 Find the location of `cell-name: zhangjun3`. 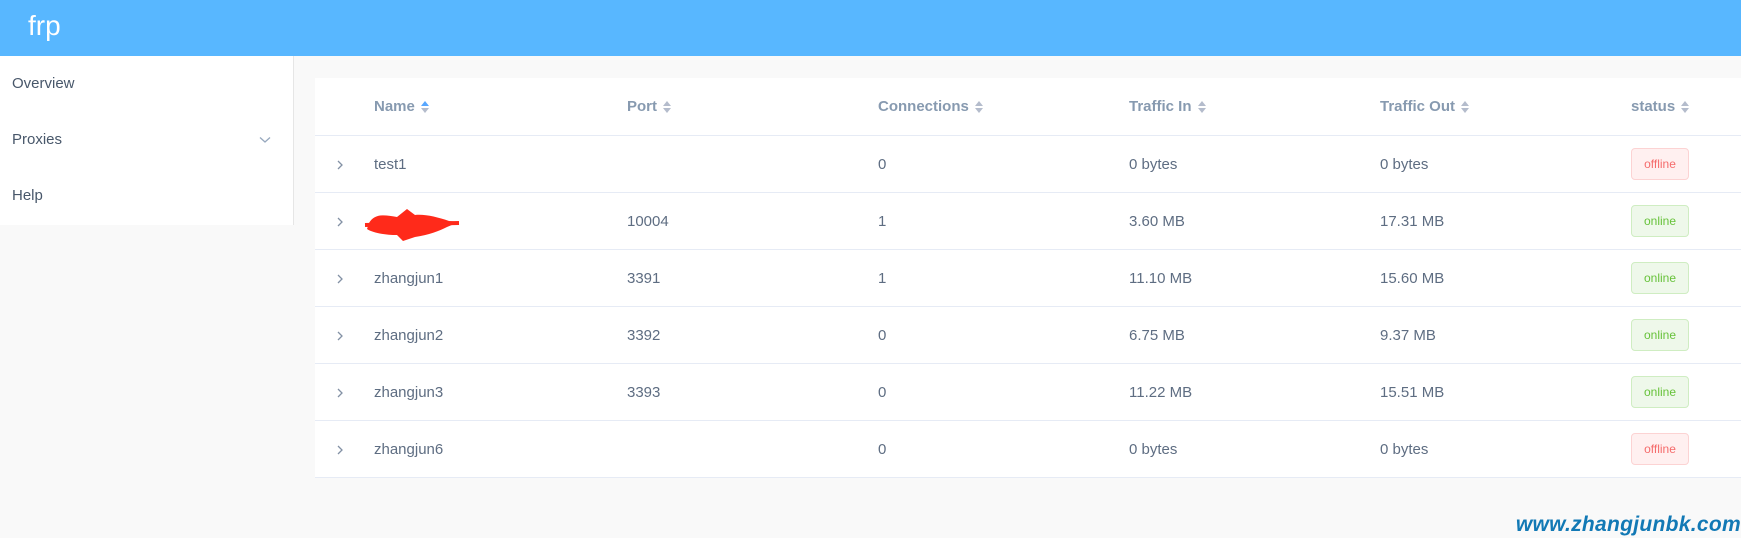

cell-name: zhangjun3 is located at coordinates (409, 392).